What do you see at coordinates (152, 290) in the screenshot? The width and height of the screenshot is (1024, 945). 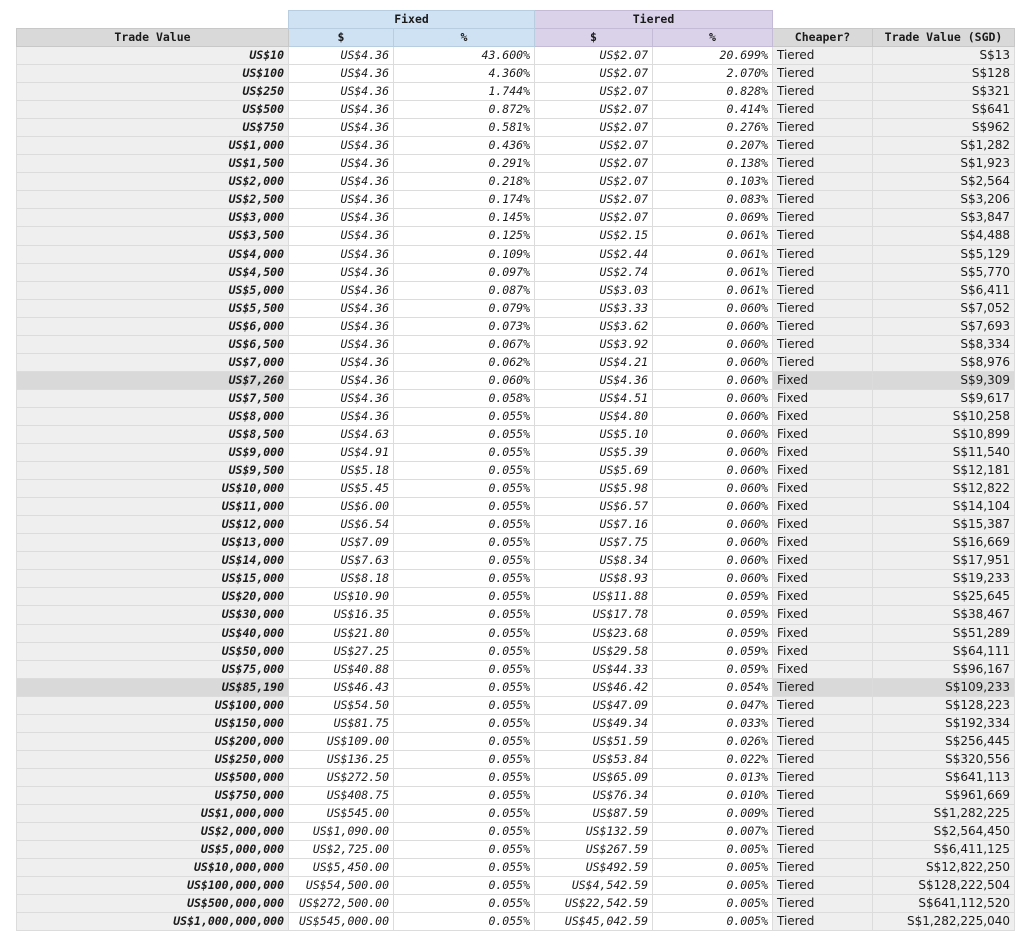 I see `trade-value-cell: US$5,000` at bounding box center [152, 290].